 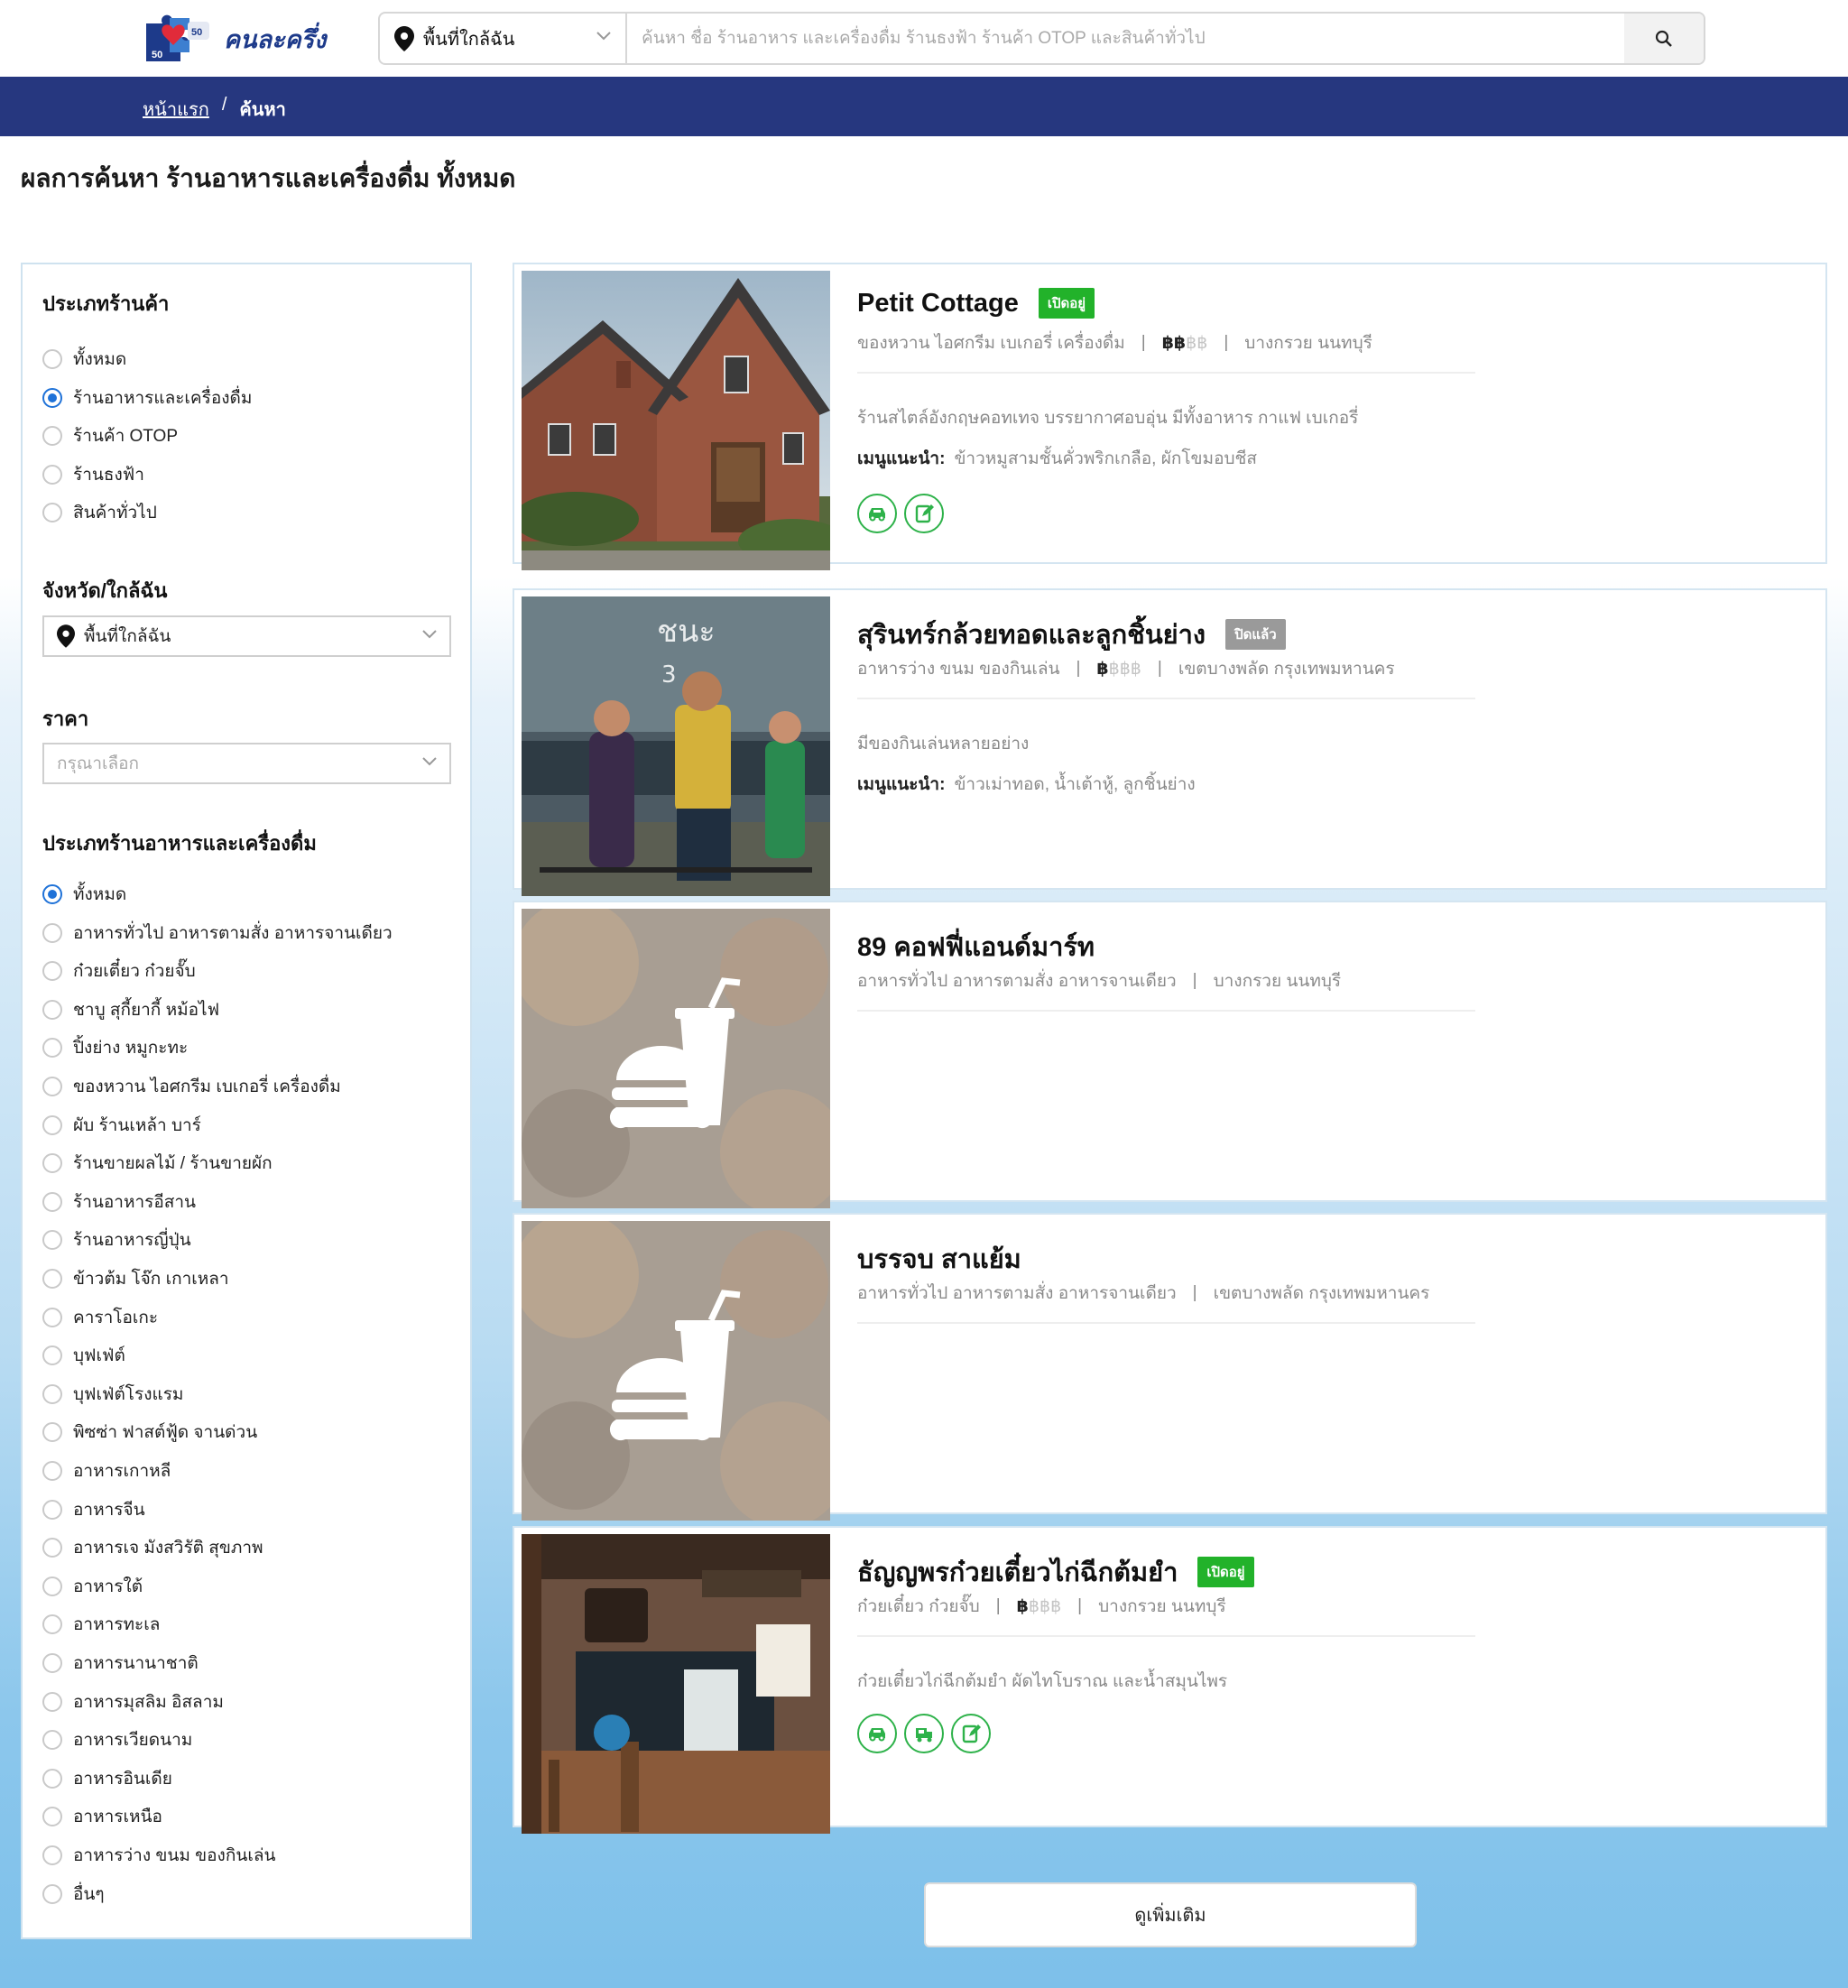 I want to click on food-type-option: คาราโอเกะ, so click(x=100, y=1317).